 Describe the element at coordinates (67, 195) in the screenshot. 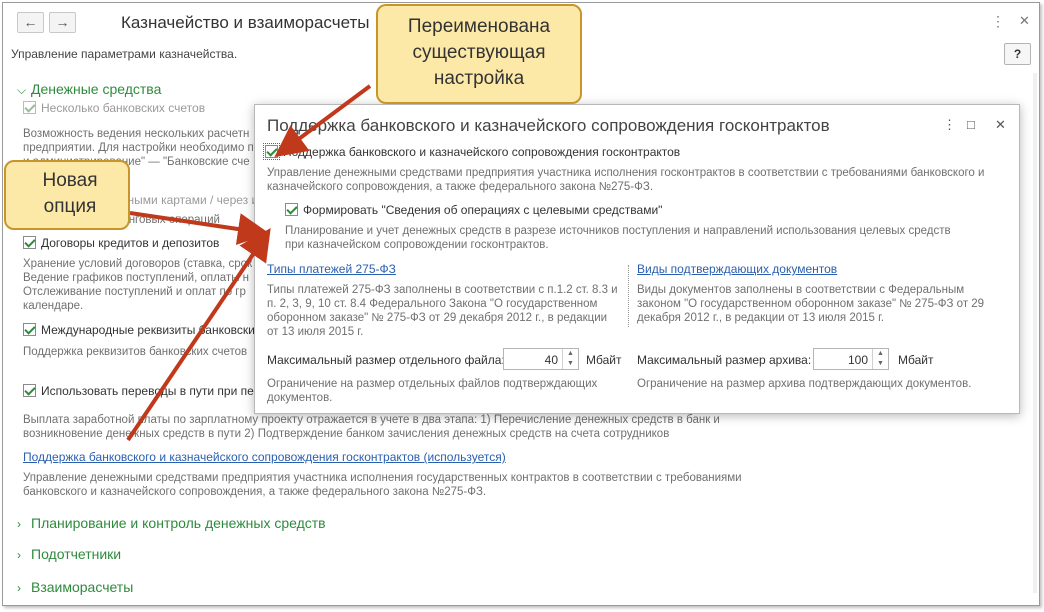

I see `callout-new-option: Новая опция` at that location.